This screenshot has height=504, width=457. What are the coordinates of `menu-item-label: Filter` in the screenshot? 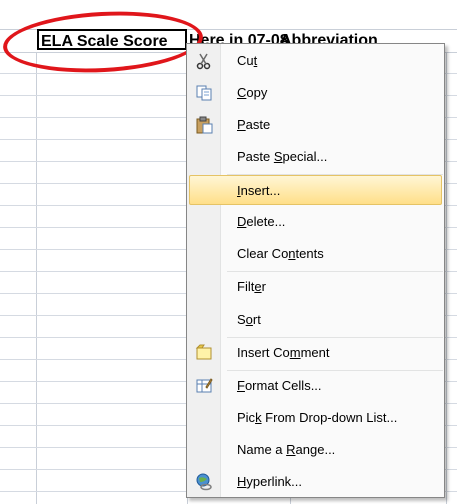 It's located at (251, 286).